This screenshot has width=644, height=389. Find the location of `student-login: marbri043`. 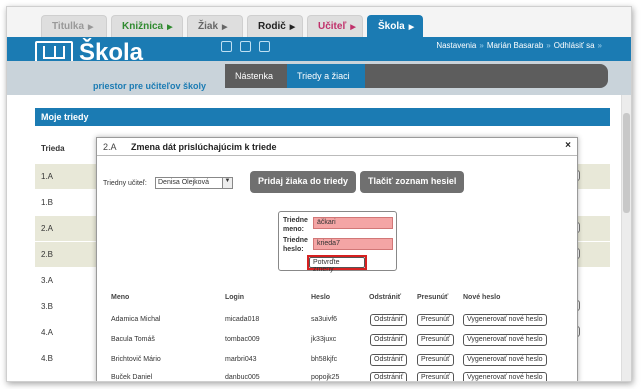

student-login: marbri043 is located at coordinates (241, 359).